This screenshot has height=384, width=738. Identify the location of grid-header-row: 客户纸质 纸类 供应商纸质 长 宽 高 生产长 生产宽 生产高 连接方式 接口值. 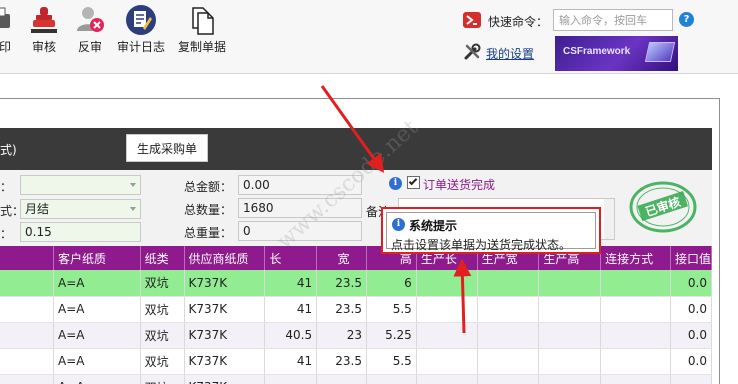
(356, 258).